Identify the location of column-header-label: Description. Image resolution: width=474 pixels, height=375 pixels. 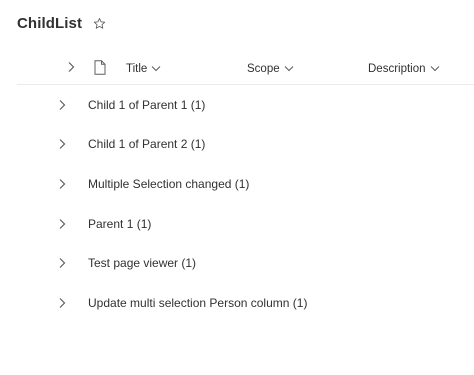
(397, 68).